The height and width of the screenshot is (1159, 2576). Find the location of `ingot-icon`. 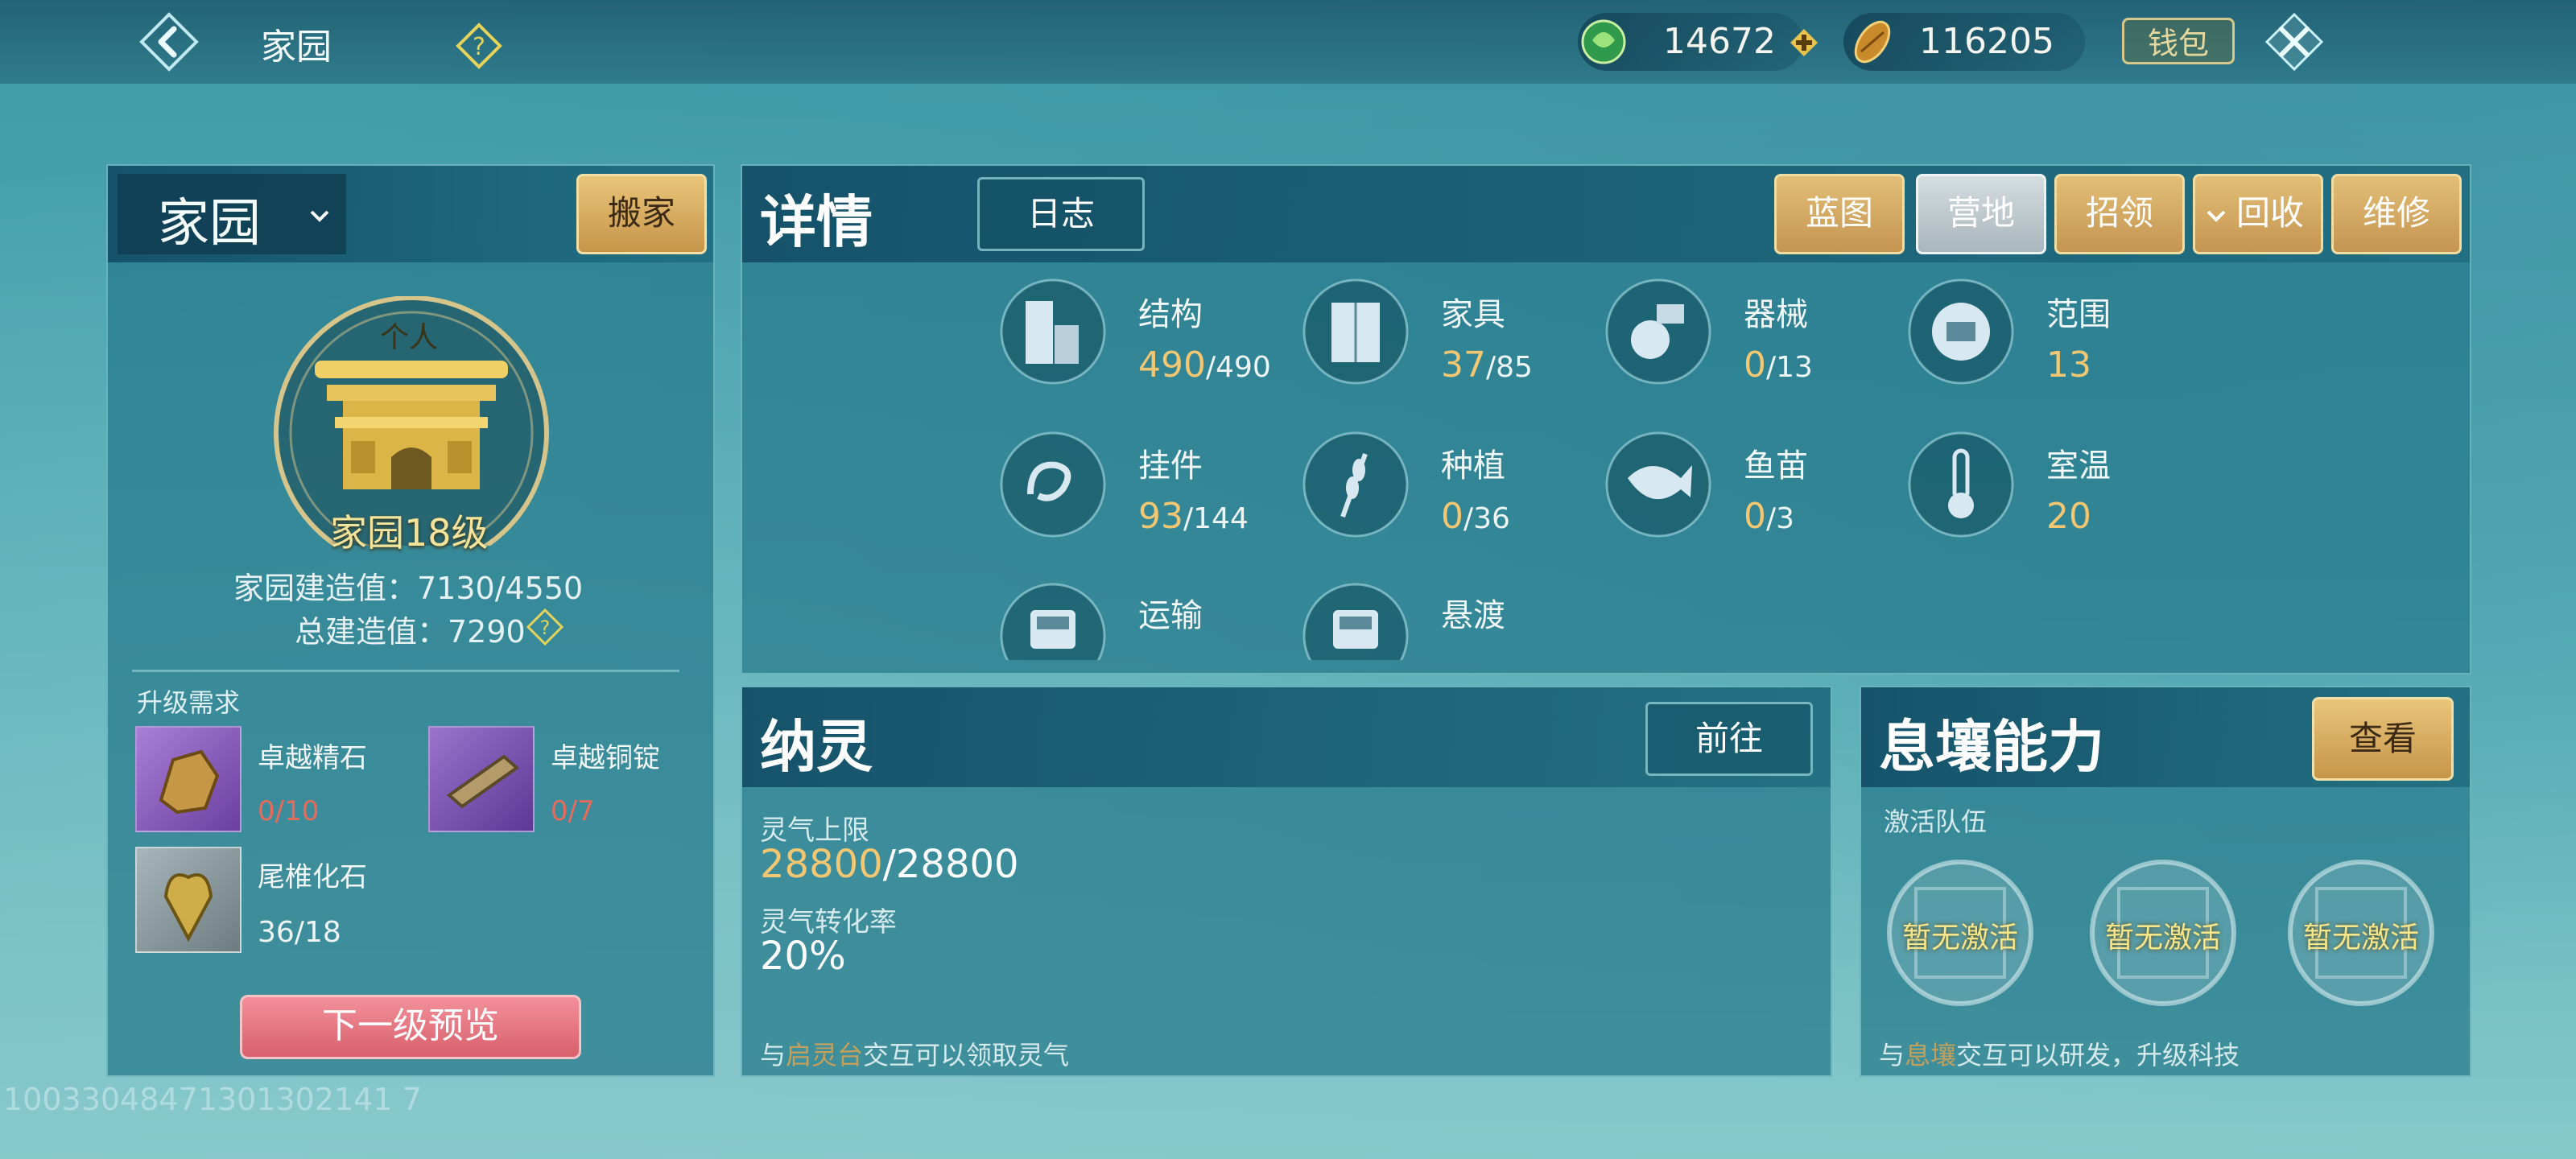

ingot-icon is located at coordinates (483, 781).